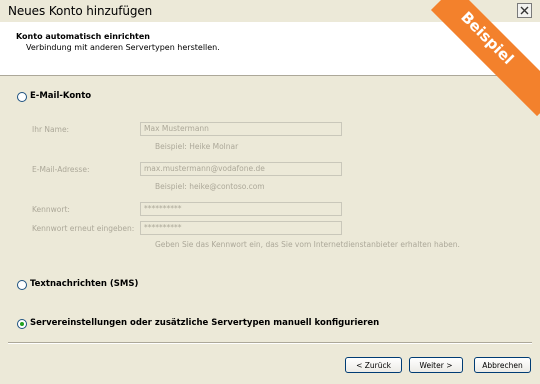 Image resolution: width=540 pixels, height=384 pixels. I want to click on name-field: Max Mustermann, so click(241, 129).